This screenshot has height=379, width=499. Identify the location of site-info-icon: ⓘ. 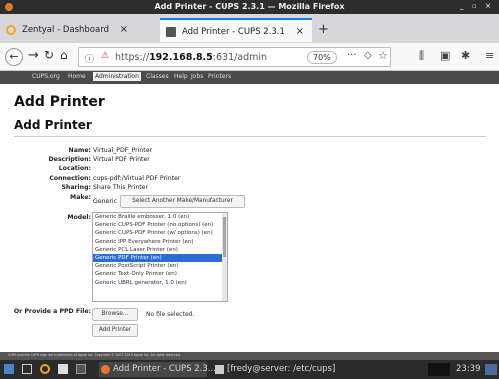
(89, 58).